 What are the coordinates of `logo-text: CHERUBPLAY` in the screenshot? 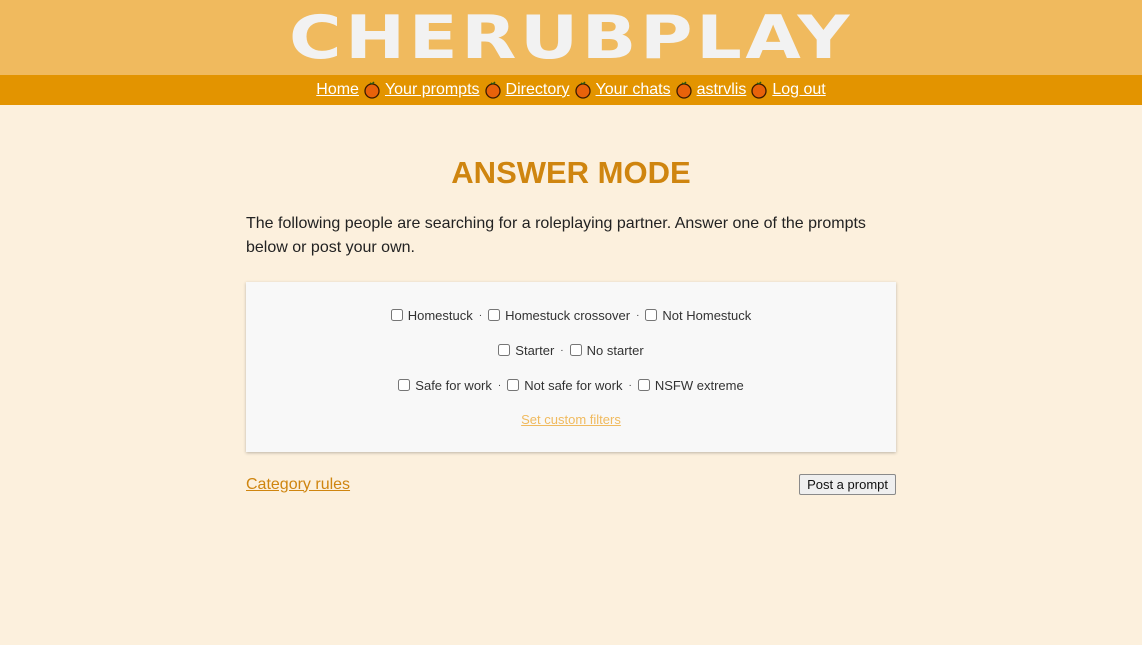 It's located at (571, 38).